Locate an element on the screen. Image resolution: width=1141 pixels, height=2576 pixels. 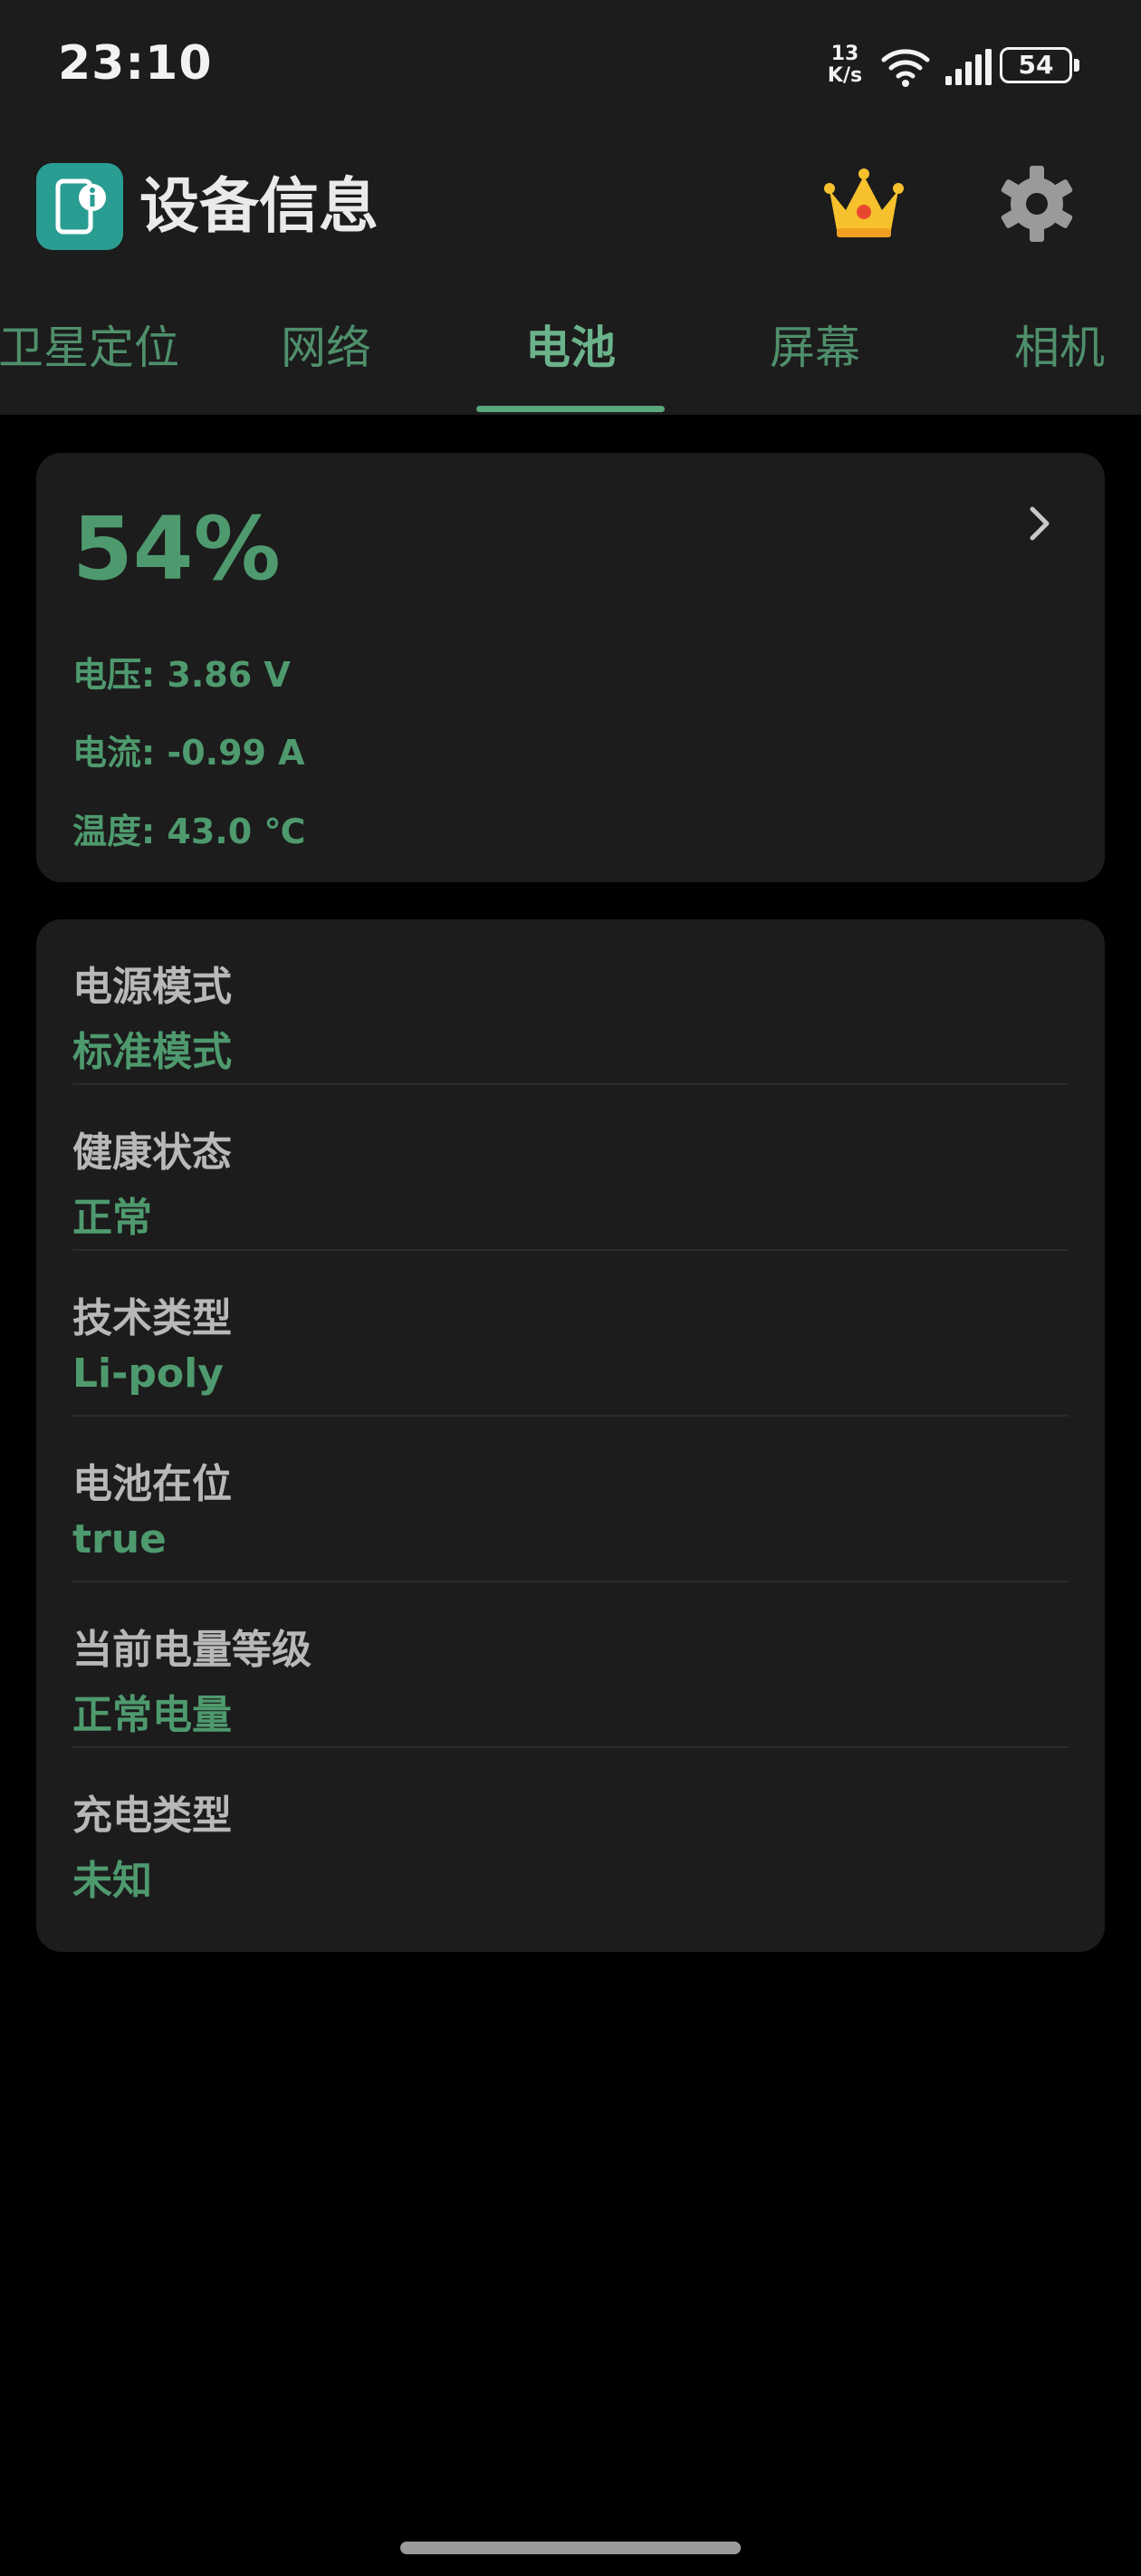
network-speed-unit: K/s is located at coordinates (845, 75).